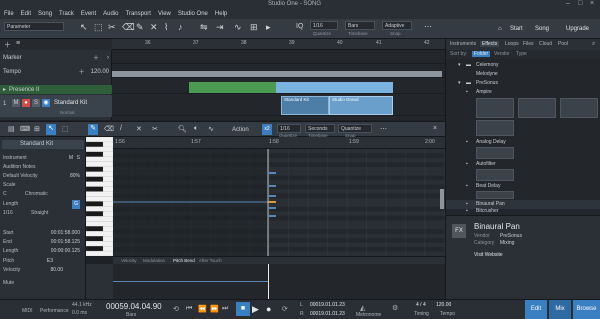 The image size is (600, 319). Describe the element at coordinates (361, 105) in the screenshot. I see `studio-grand-event: Studio Grand` at that location.